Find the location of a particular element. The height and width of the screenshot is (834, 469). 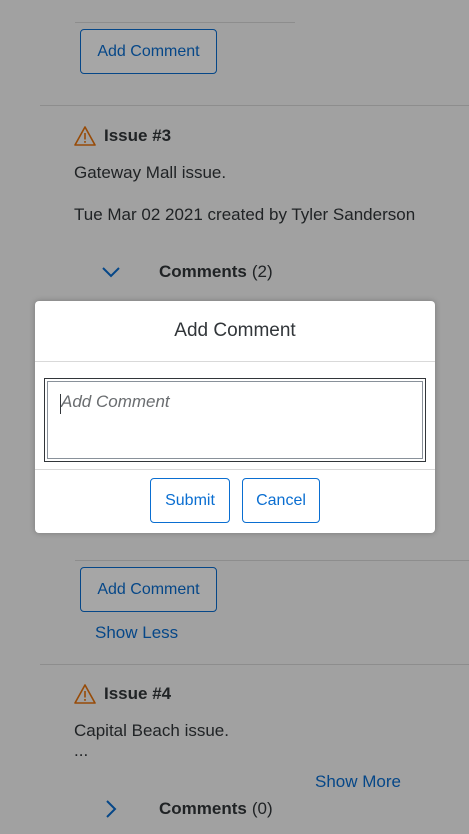

dialog-footer: Submit Cancel is located at coordinates (235, 501).